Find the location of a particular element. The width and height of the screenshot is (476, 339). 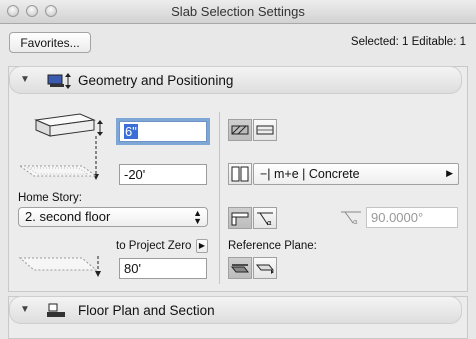

title-bar: Slab Selection Settings is located at coordinates (238, 12).